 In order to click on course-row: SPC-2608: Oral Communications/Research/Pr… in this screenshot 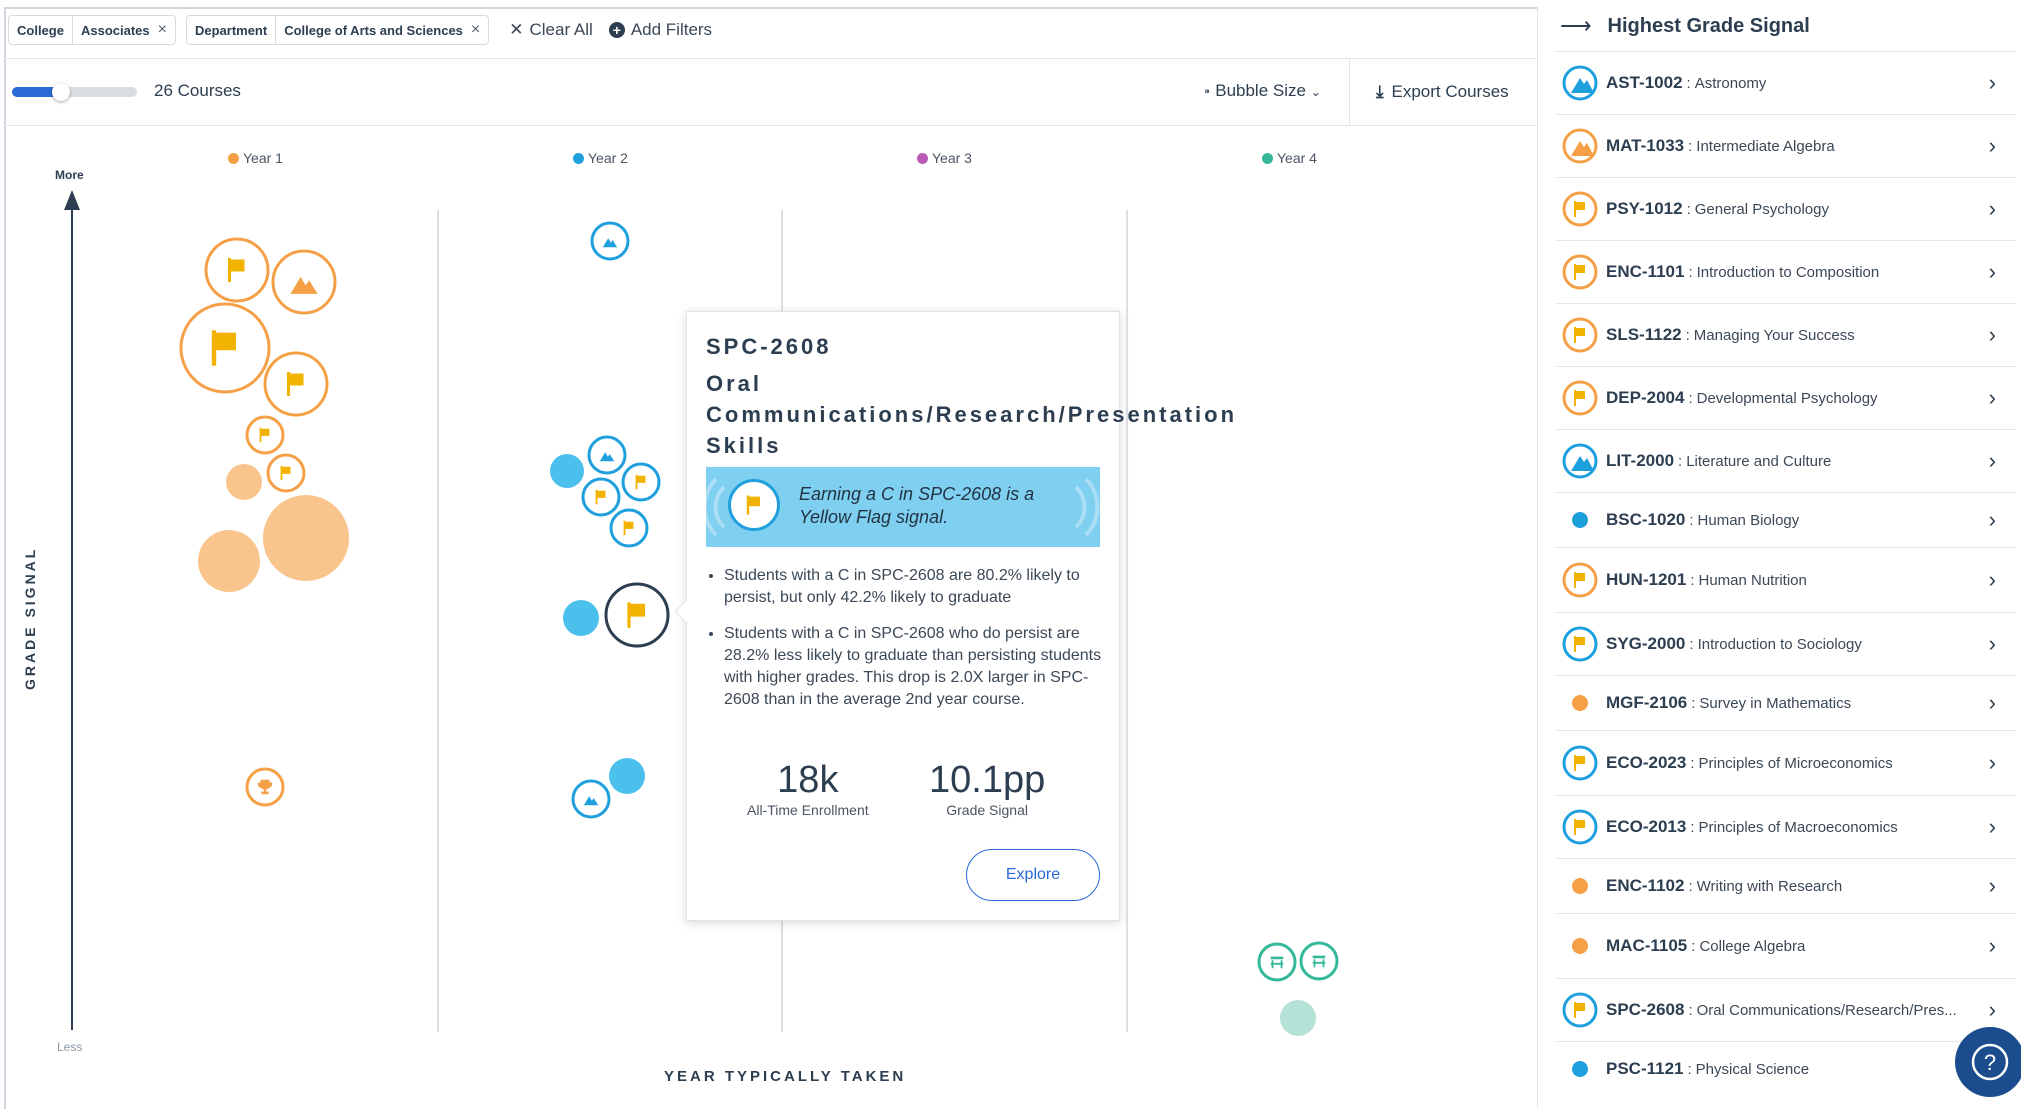, I will do `click(1786, 1009)`.